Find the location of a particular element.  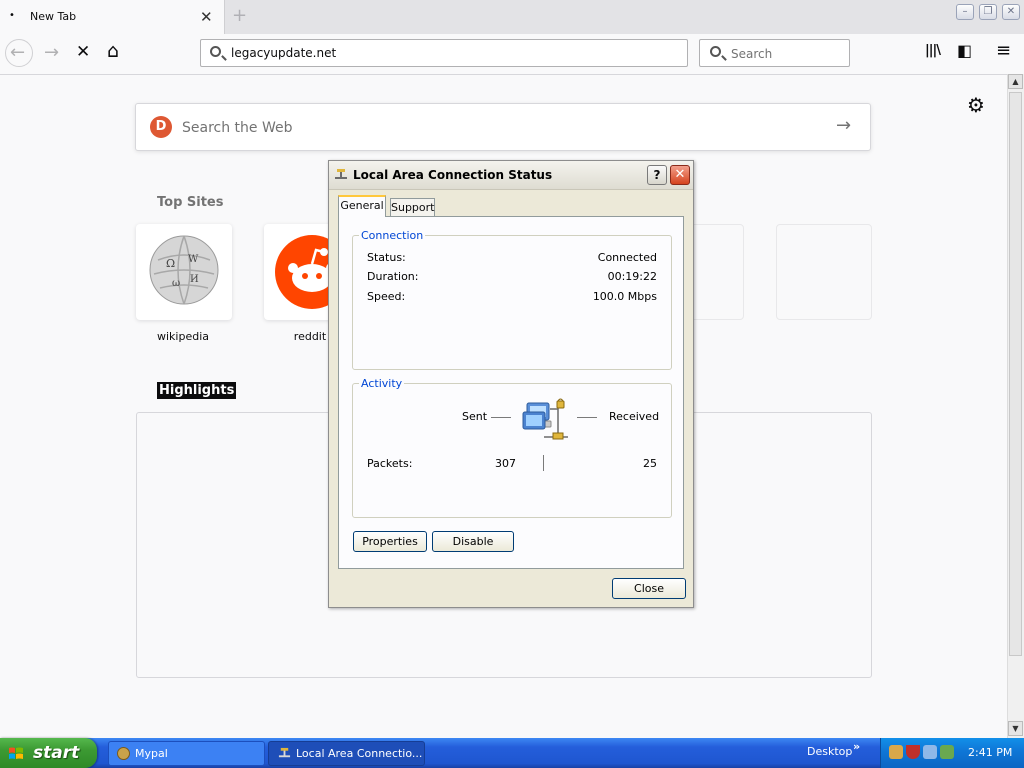

start-button: start is located at coordinates (48, 753).